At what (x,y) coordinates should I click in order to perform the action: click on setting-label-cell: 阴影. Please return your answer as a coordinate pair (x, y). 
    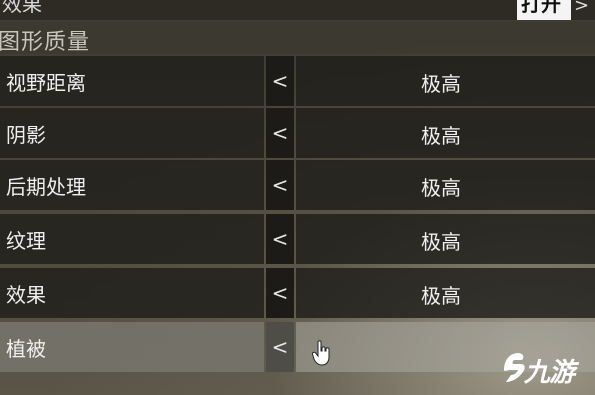
    Looking at the image, I should click on (132, 133).